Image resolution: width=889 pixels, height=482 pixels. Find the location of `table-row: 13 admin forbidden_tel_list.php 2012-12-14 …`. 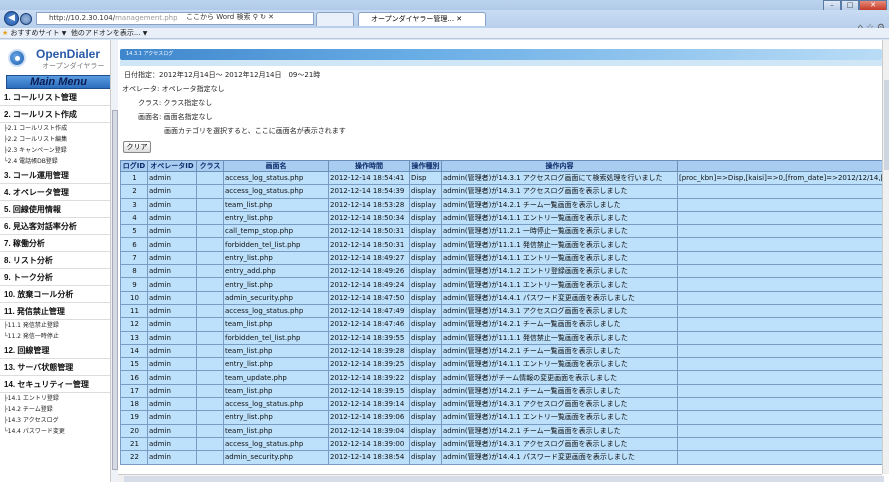

table-row: 13 admin forbidden_tel_list.php 2012-12-14 … is located at coordinates (501, 337).